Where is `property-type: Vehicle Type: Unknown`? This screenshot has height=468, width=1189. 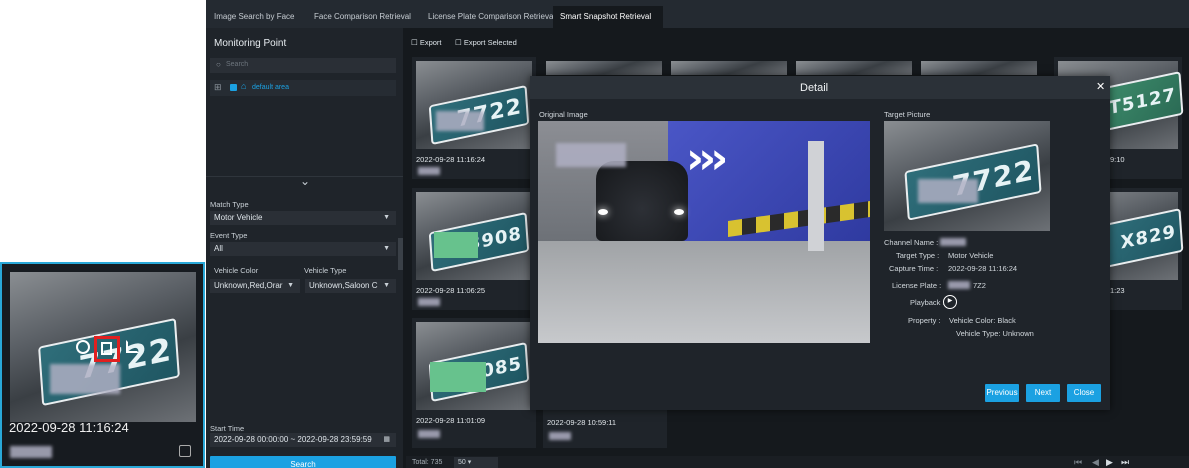 property-type: Vehicle Type: Unknown is located at coordinates (995, 333).